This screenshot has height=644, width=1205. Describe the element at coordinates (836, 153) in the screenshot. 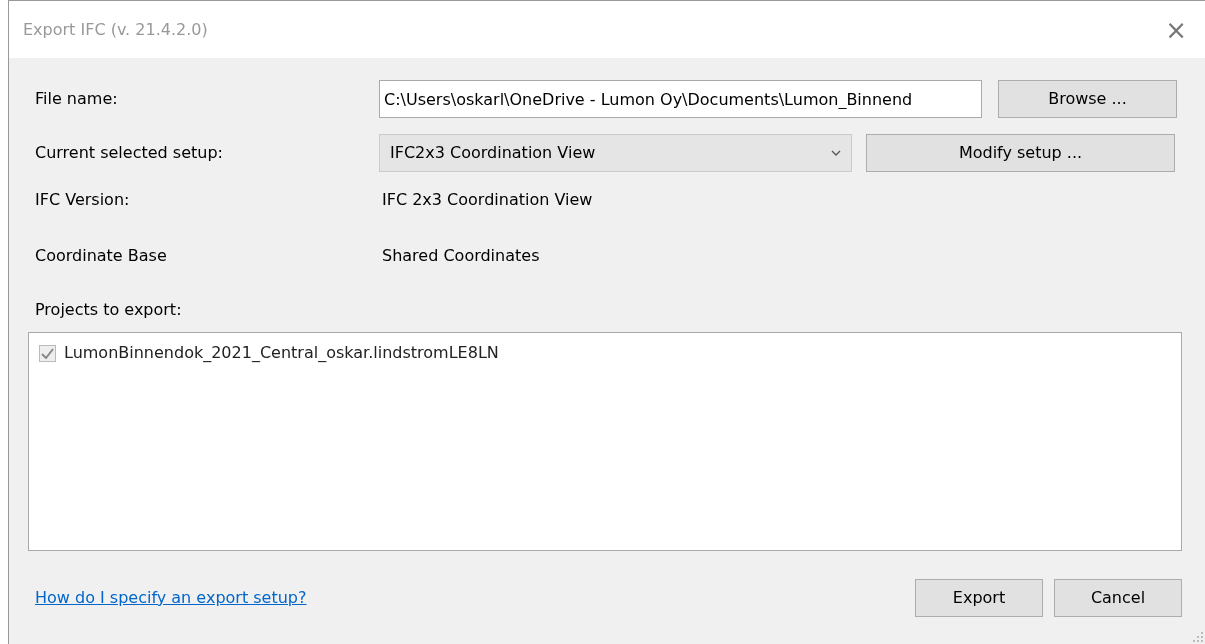

I see `chevron-down-icon` at that location.